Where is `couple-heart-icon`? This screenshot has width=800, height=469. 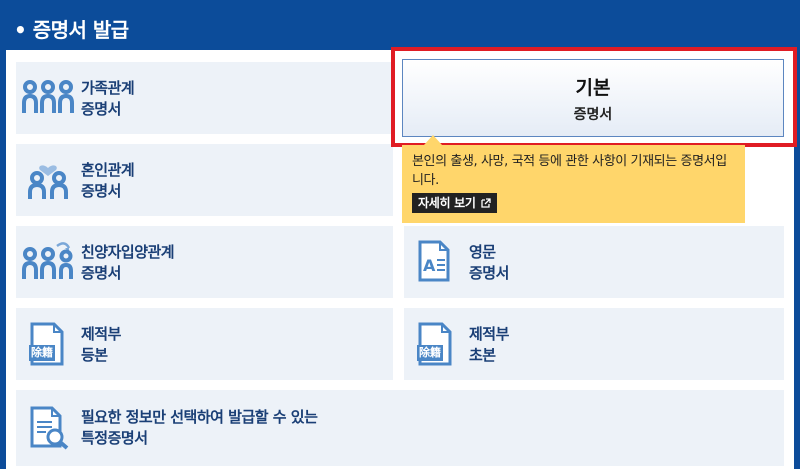
couple-heart-icon is located at coordinates (48, 182).